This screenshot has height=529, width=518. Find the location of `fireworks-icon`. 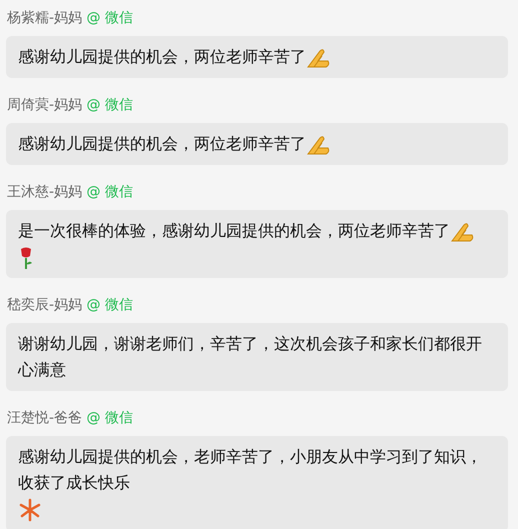

fireworks-icon is located at coordinates (30, 510).